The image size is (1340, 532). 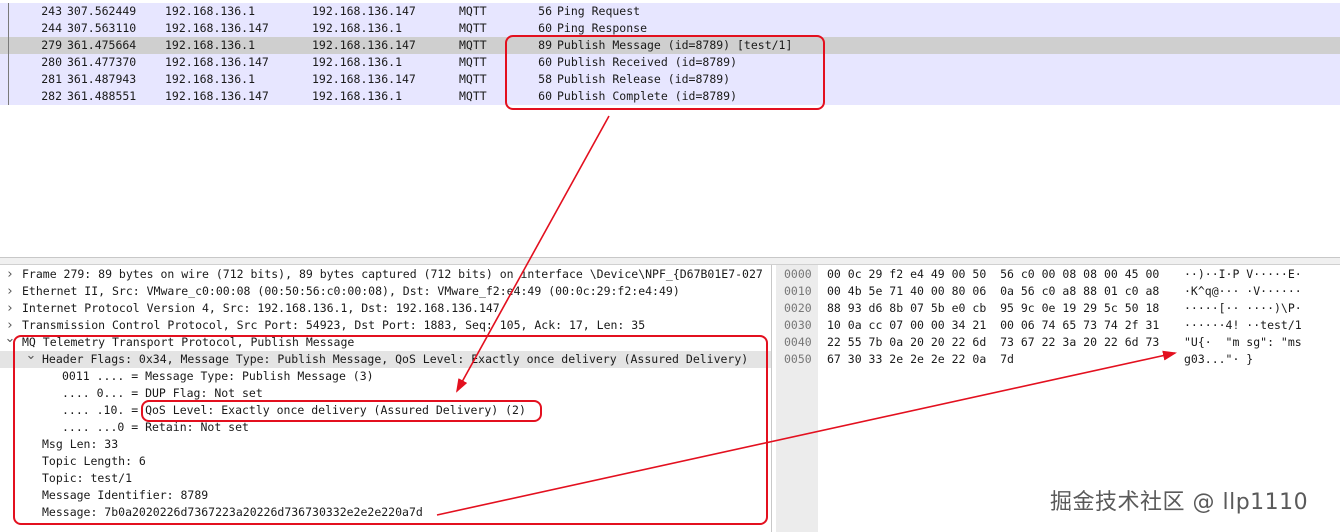 I want to click on detail-tree-row: Msg Len: 33, so click(x=385, y=444).